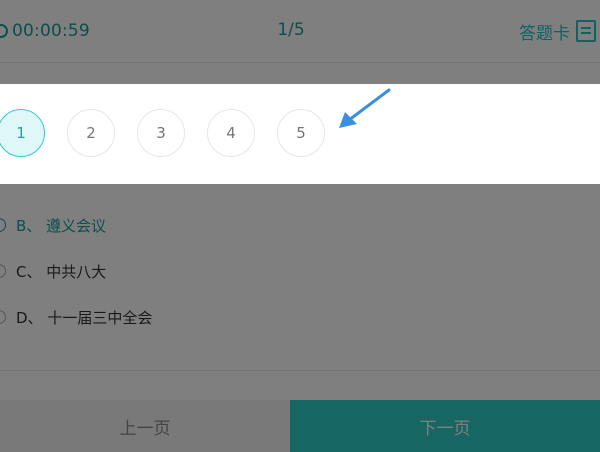  I want to click on question-number-3: 3, so click(161, 133).